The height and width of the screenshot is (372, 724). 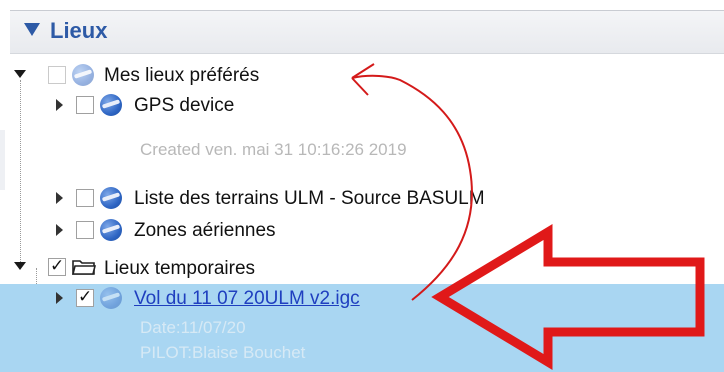 What do you see at coordinates (79, 30) in the screenshot?
I see `header-title: Lieux` at bounding box center [79, 30].